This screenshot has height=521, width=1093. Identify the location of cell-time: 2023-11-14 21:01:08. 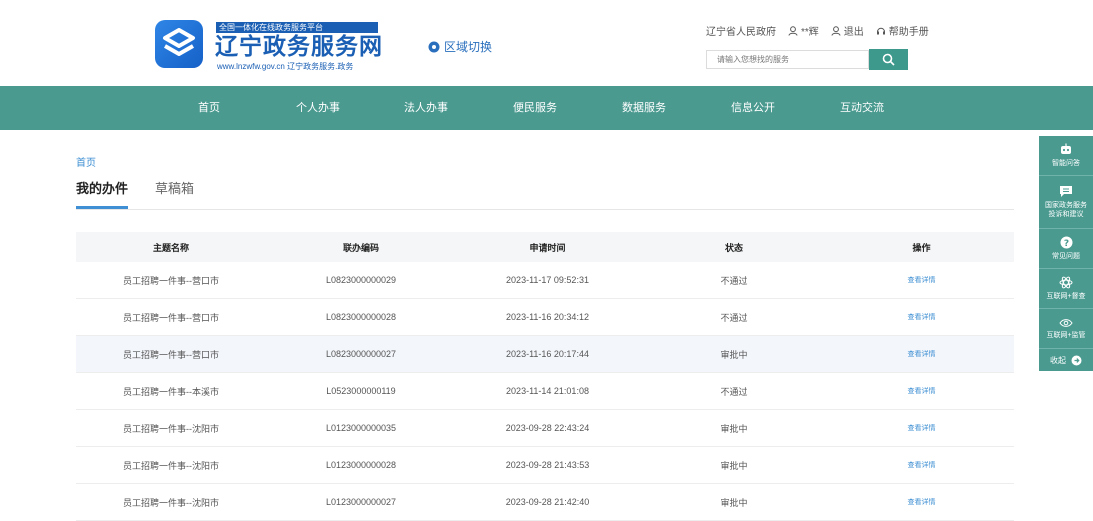
(547, 391).